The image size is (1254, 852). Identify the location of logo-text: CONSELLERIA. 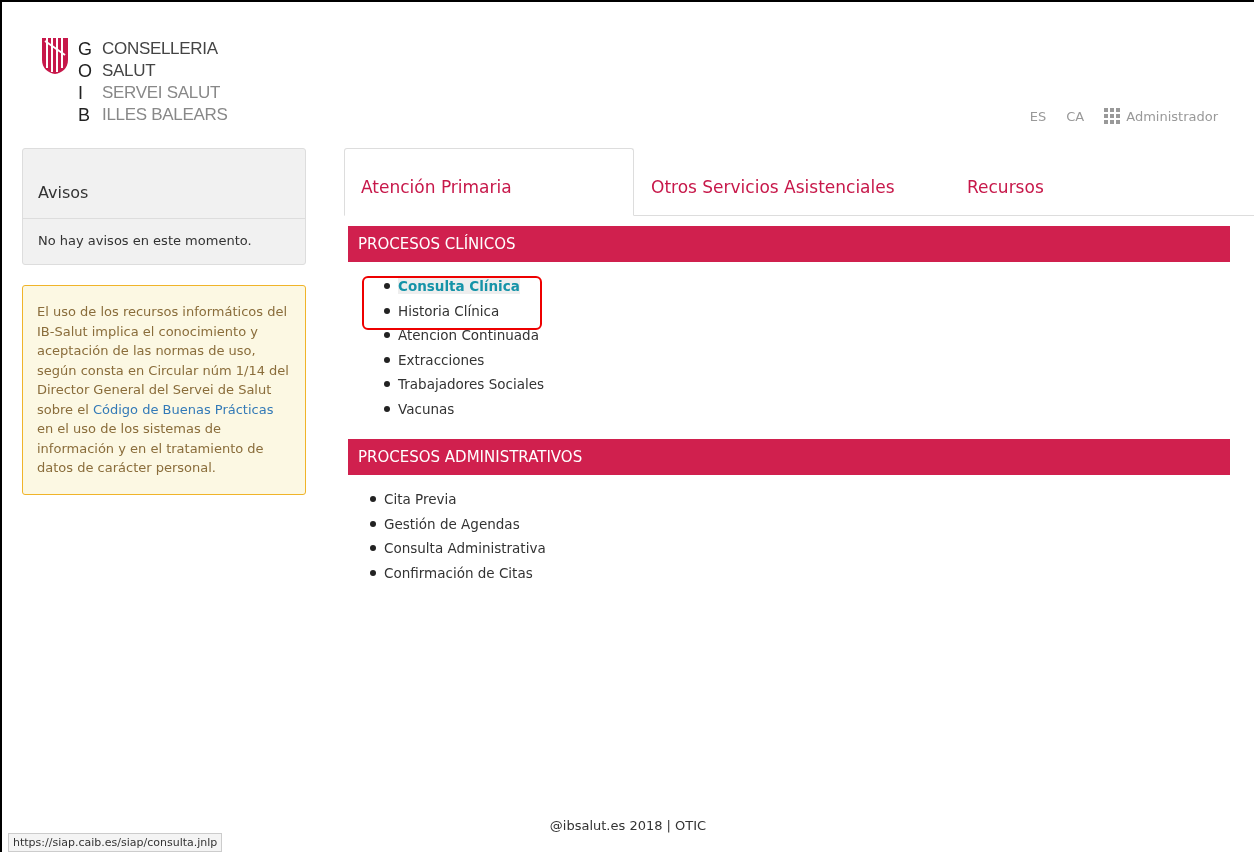
(160, 49).